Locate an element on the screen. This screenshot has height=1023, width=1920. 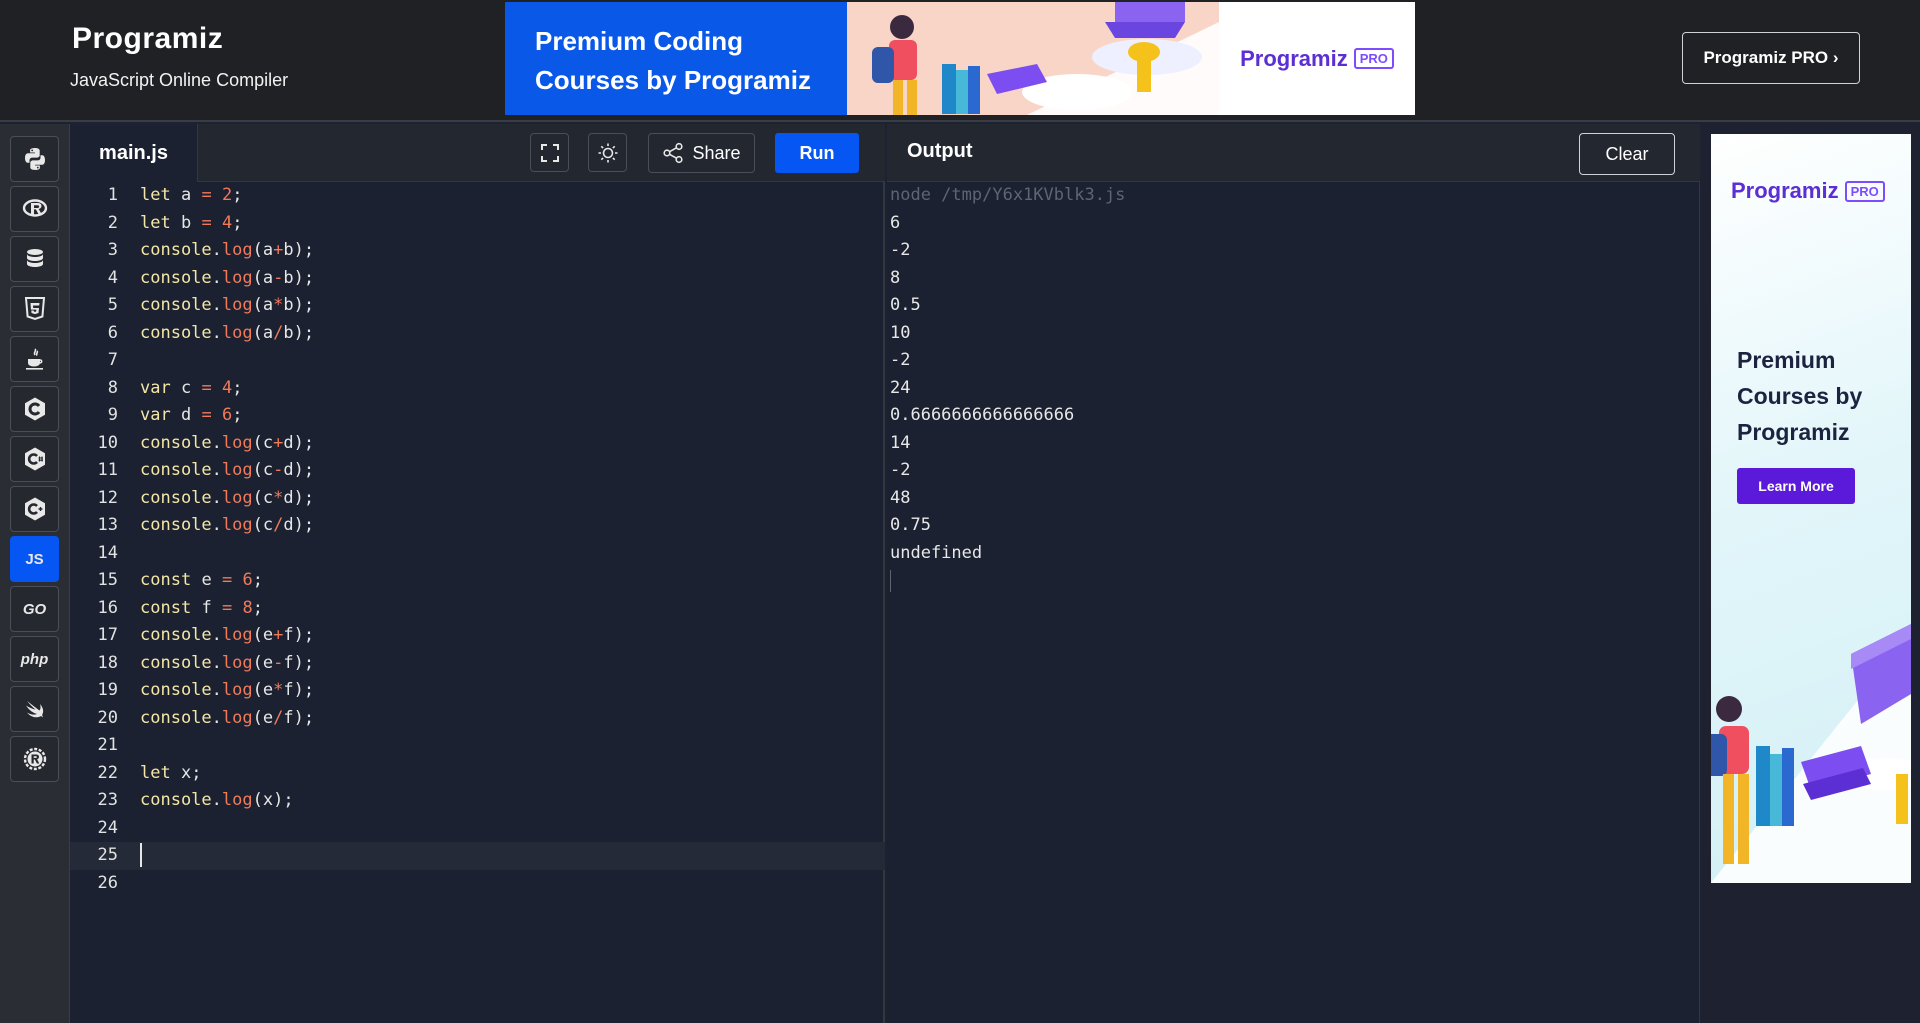
ad-headline-line-2: Courses by is located at coordinates (1800, 396).